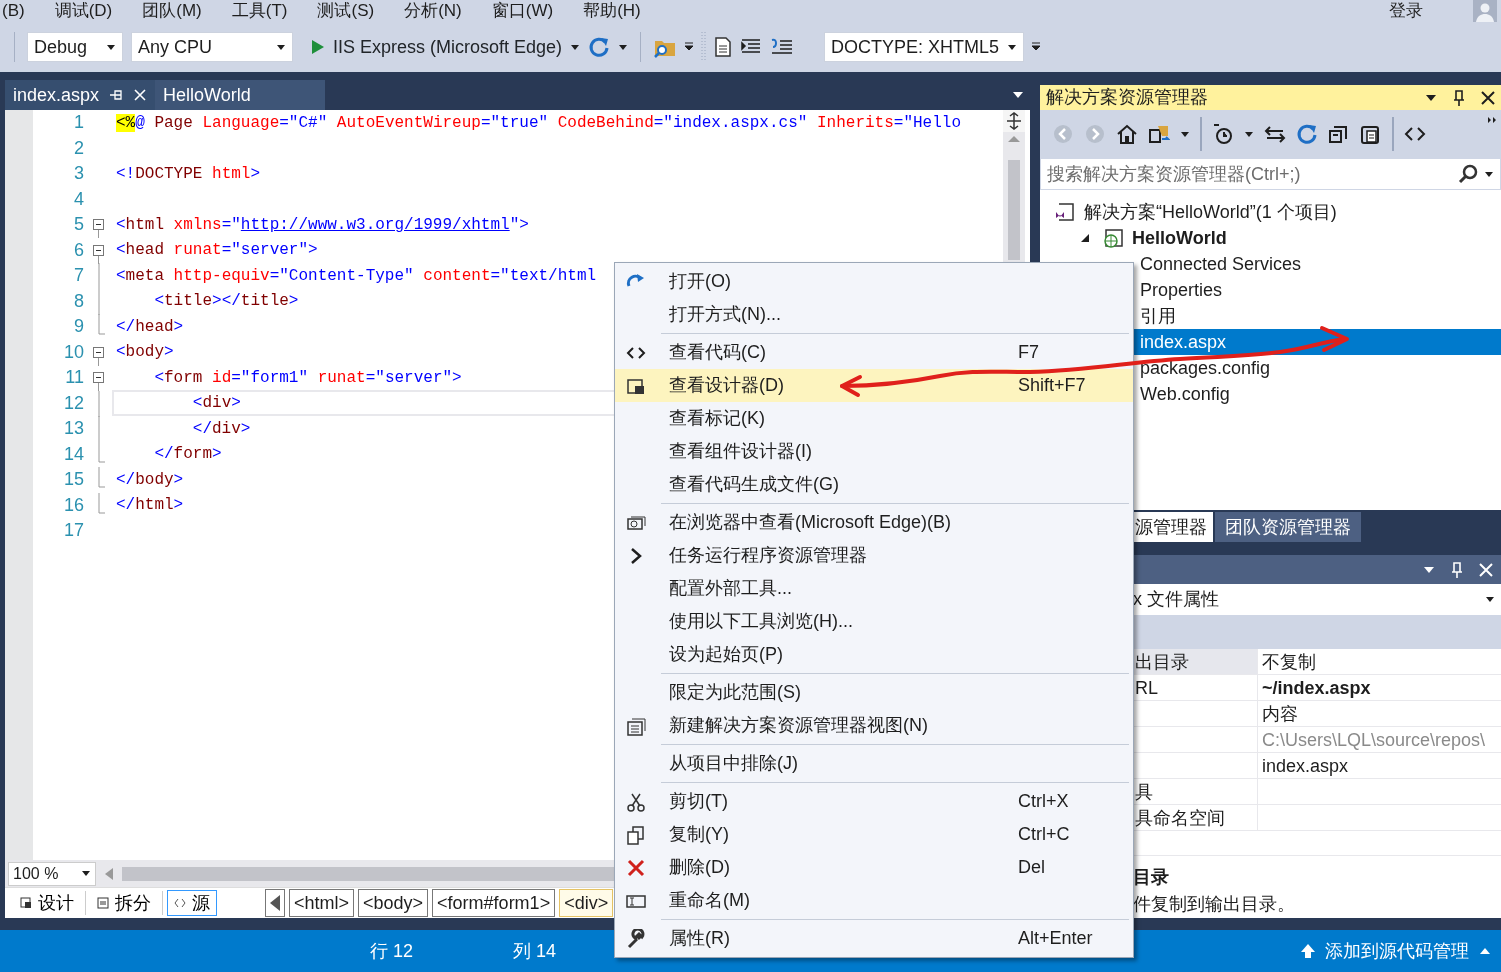  What do you see at coordinates (636, 938) in the screenshot?
I see `wrench-icon` at bounding box center [636, 938].